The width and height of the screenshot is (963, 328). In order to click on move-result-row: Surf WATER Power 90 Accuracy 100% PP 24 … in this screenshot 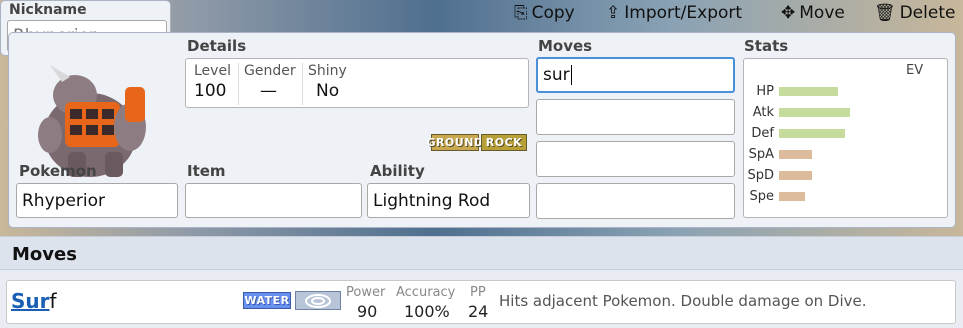, I will do `click(481, 302)`.